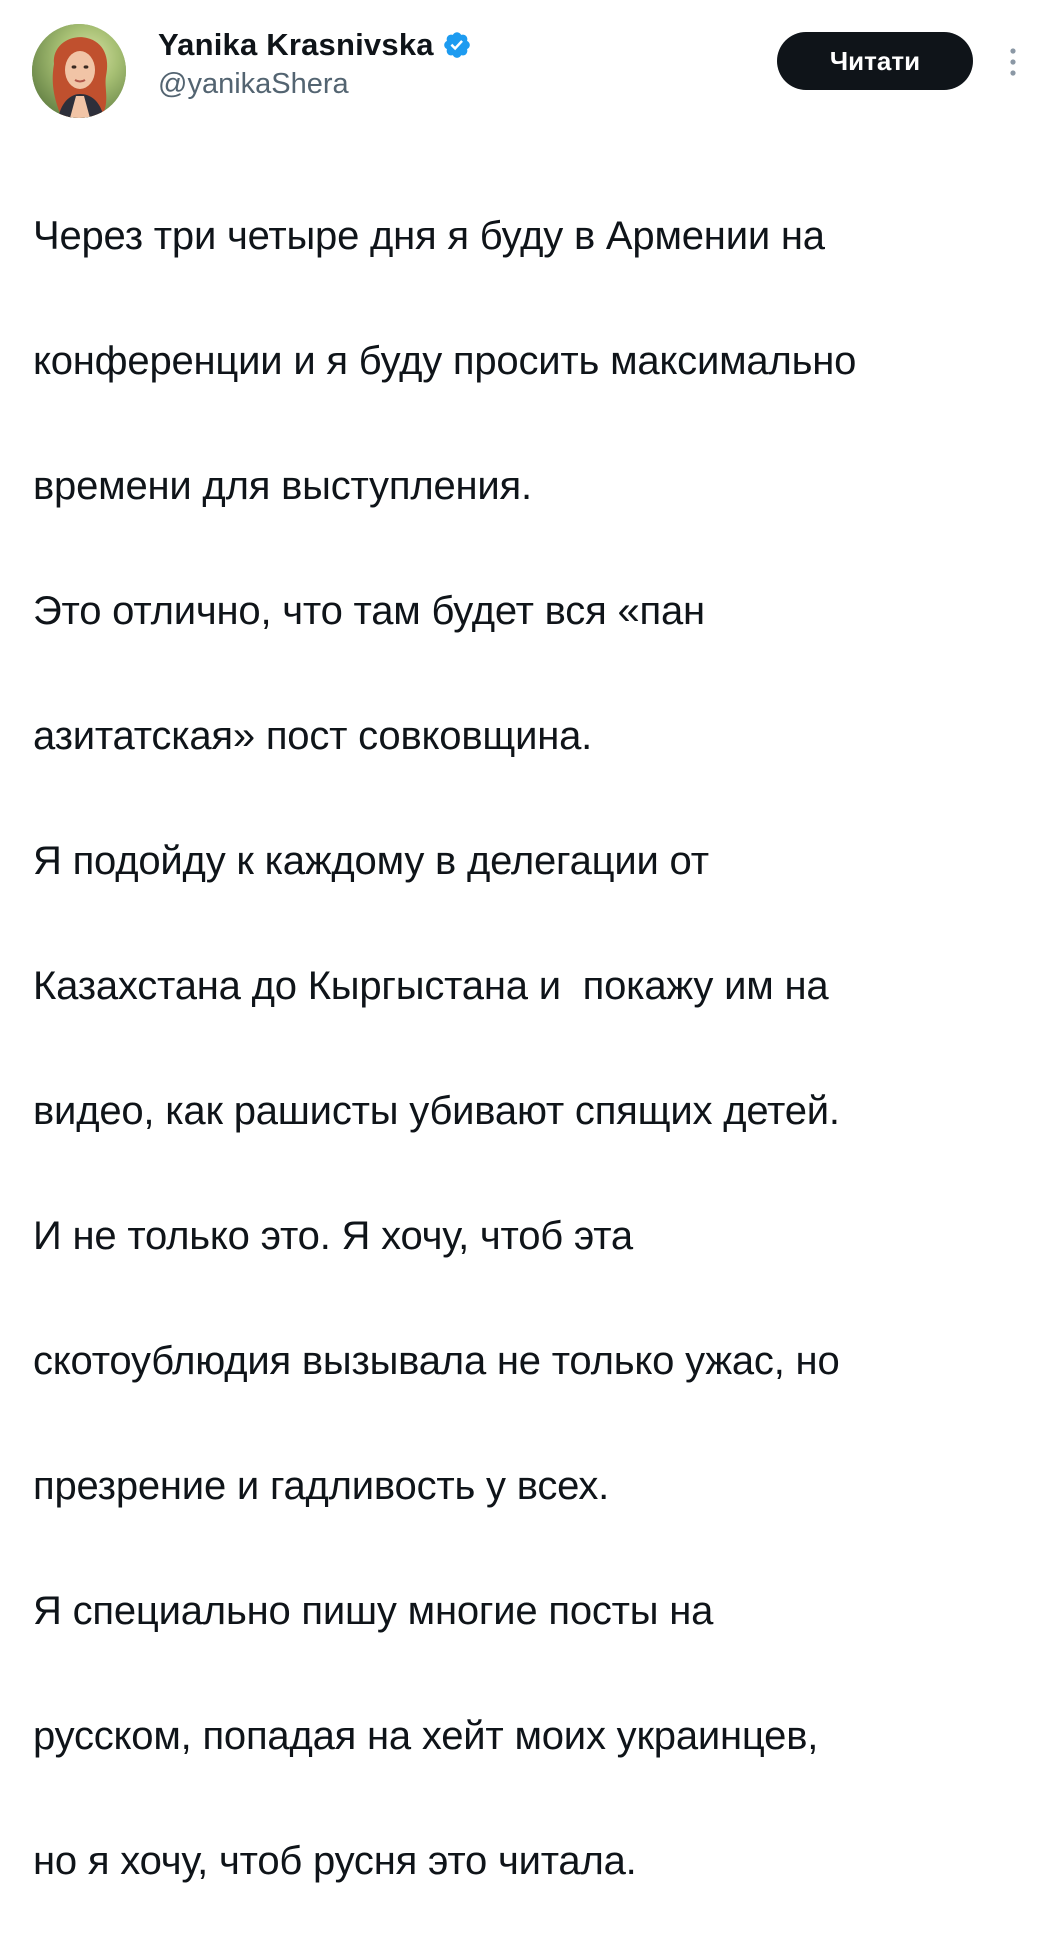 The height and width of the screenshot is (1955, 1062). I want to click on tweet-text-line: И не только это. Я хочу, чтоб эта, so click(333, 1235).